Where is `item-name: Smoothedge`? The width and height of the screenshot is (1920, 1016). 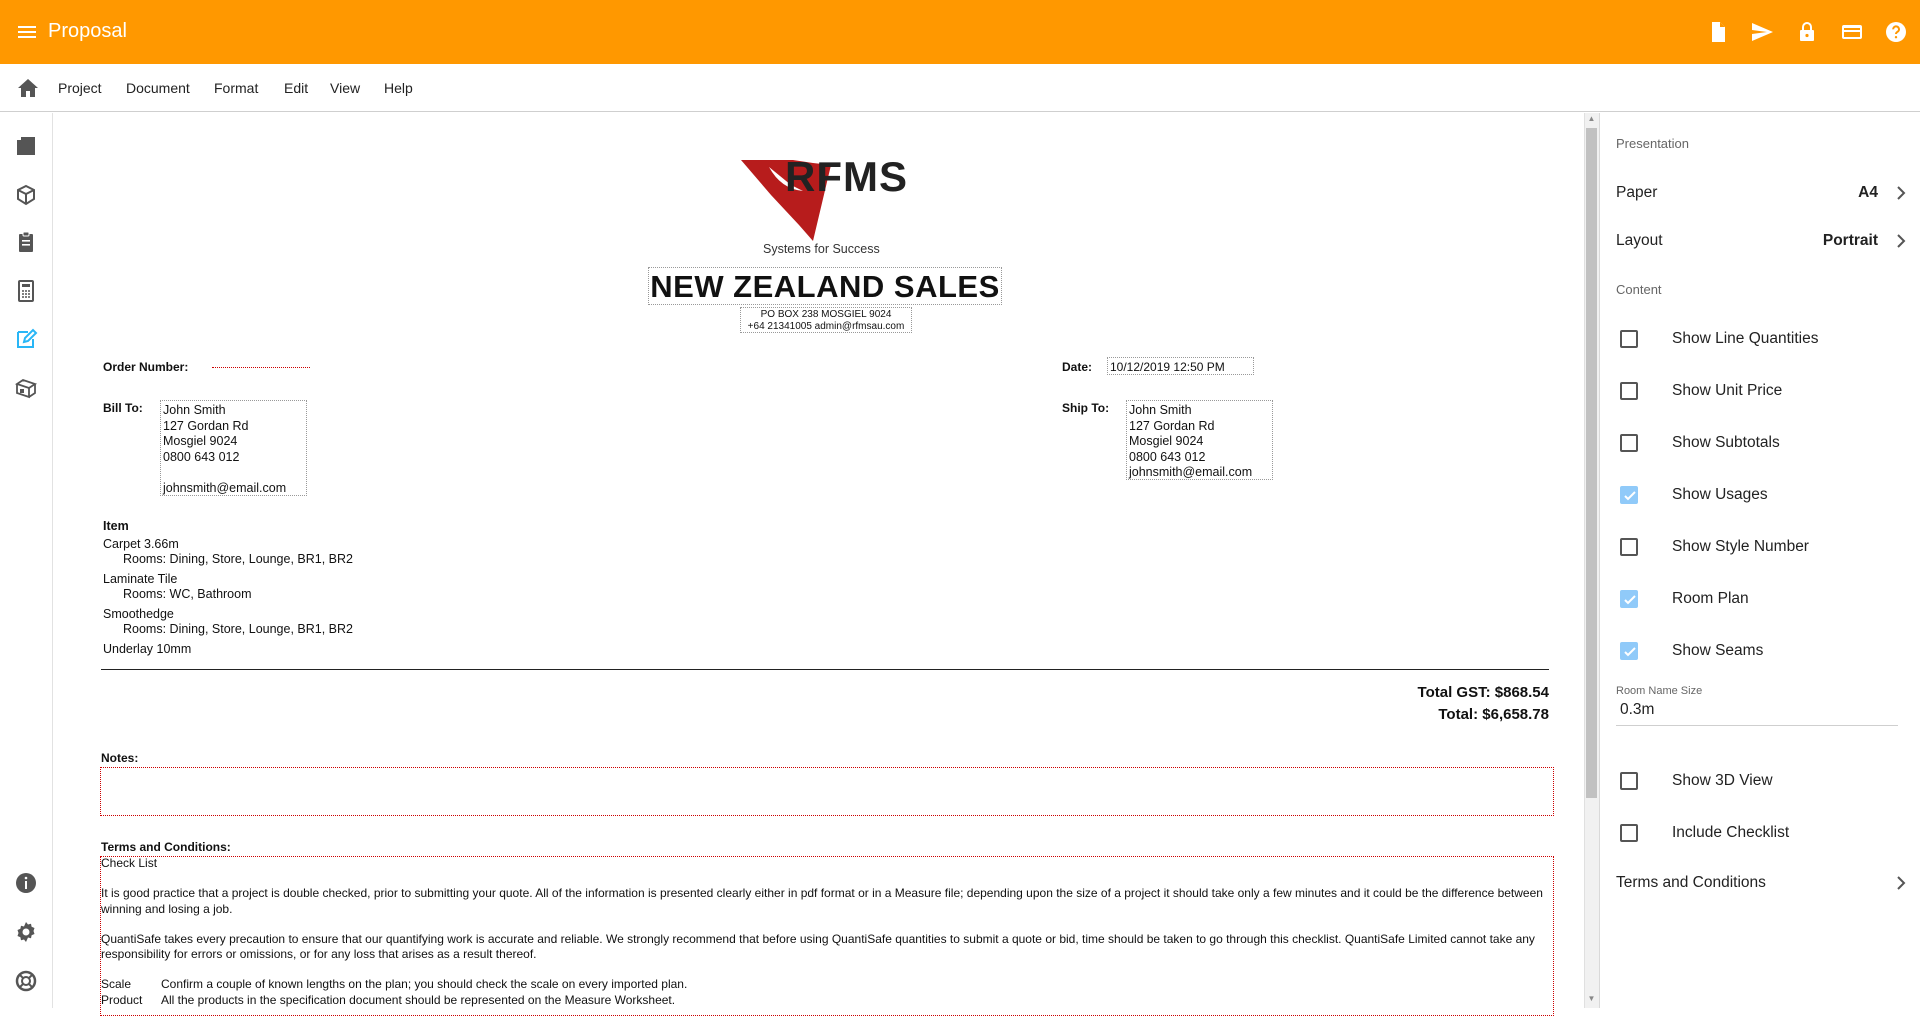
item-name: Smoothedge is located at coordinates (138, 613).